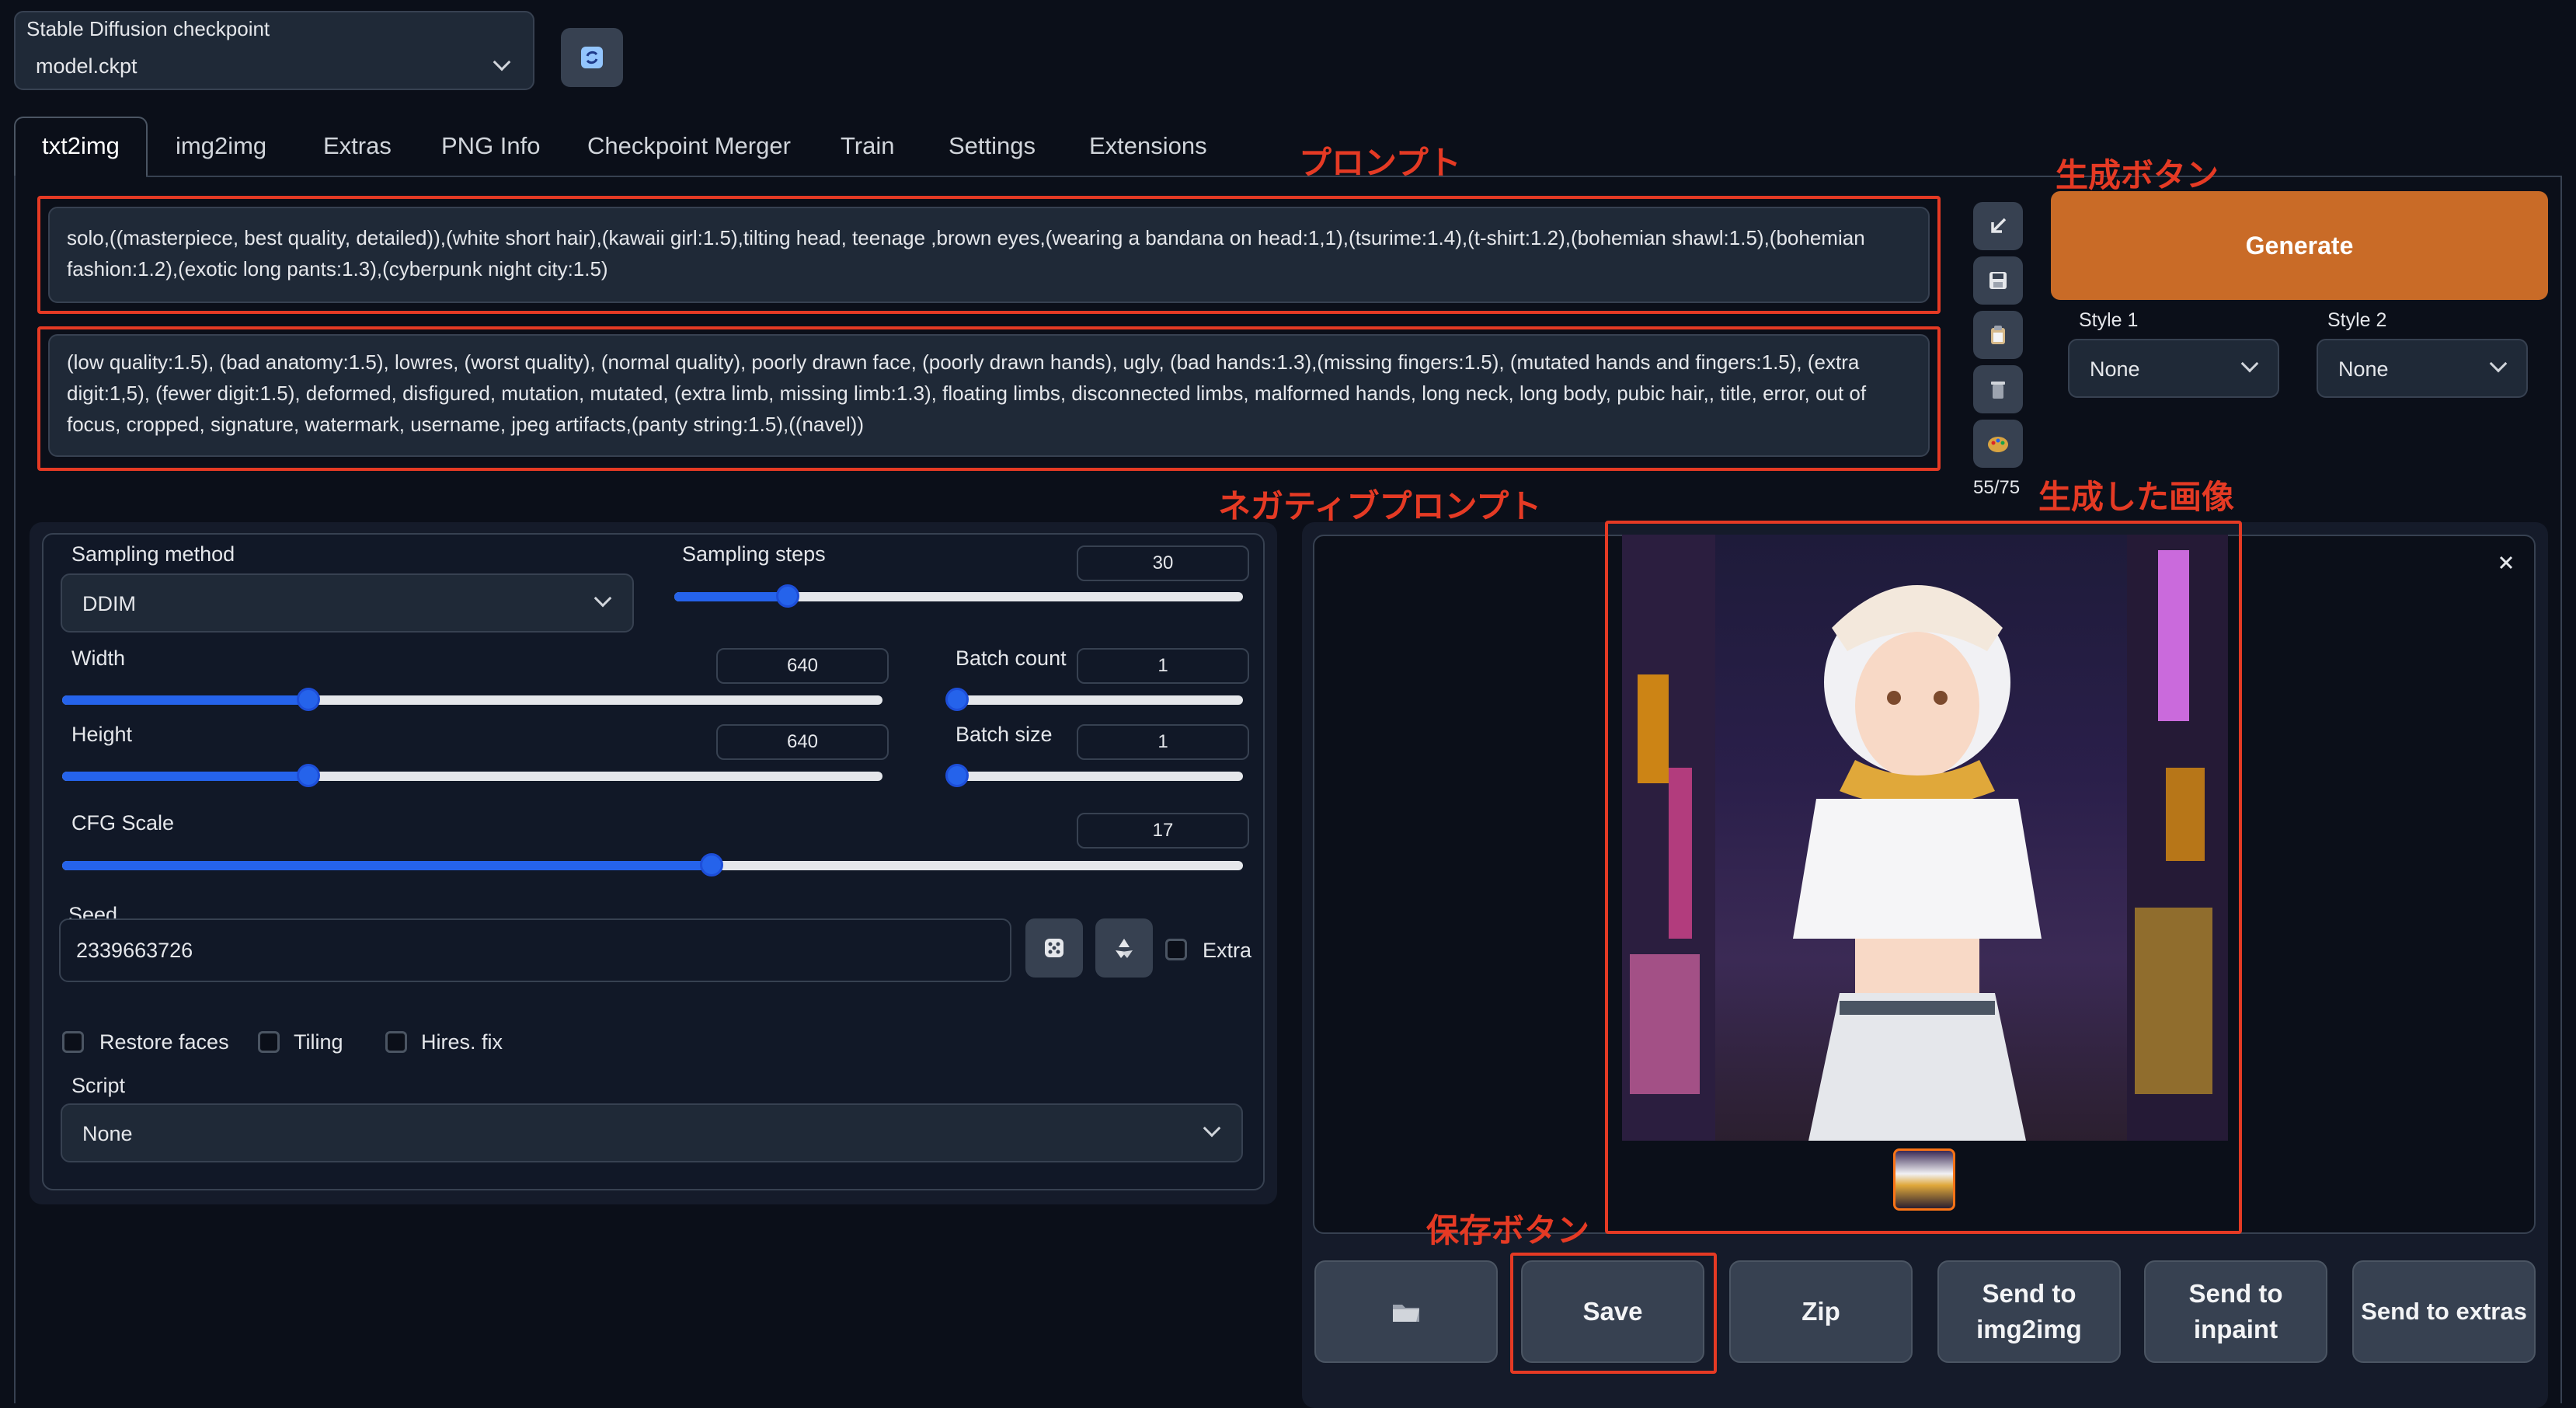 This screenshot has height=1408, width=2576. I want to click on tab-label-txt2img: txt2img, so click(81, 145).